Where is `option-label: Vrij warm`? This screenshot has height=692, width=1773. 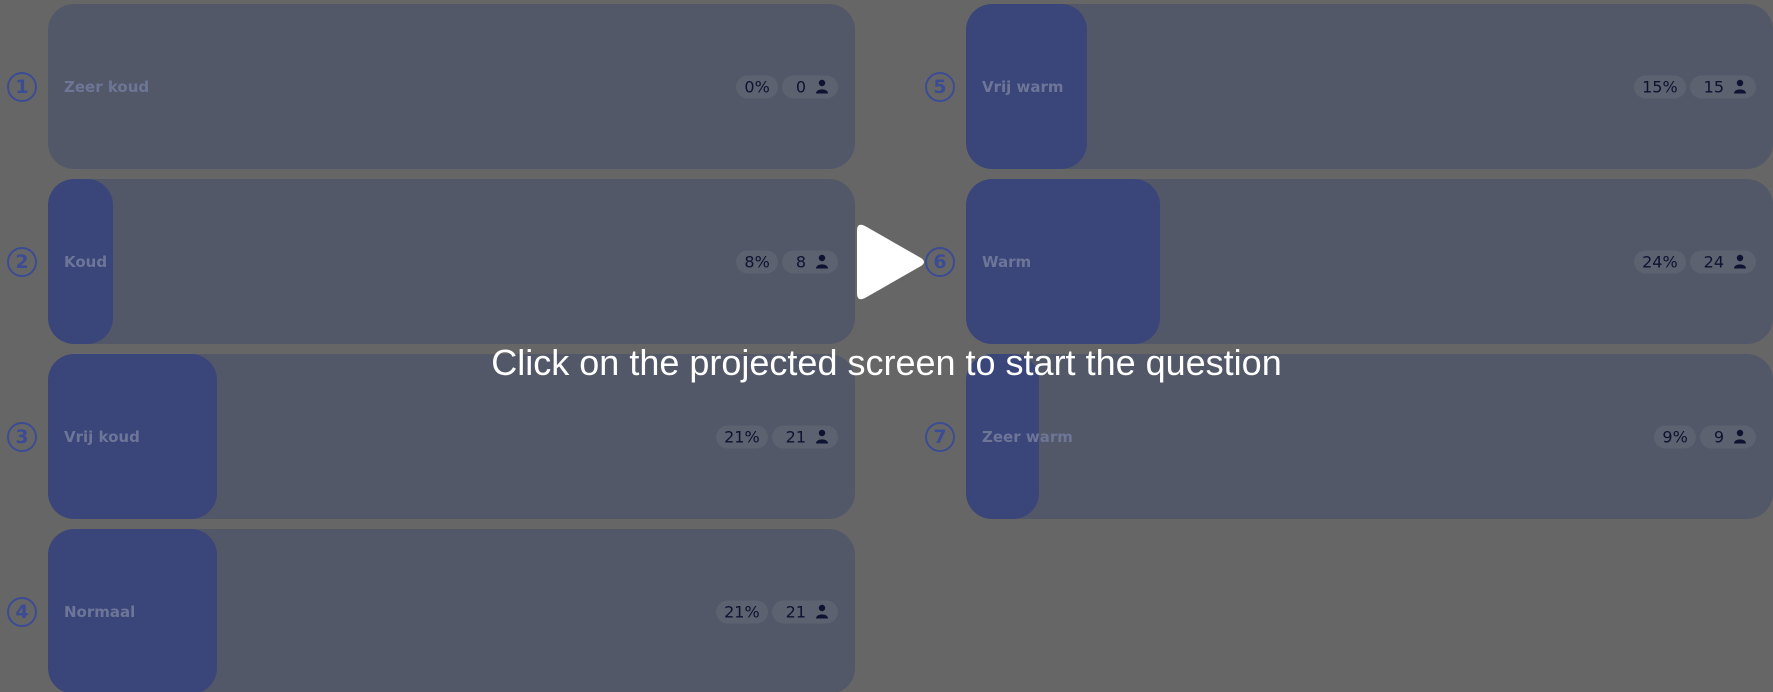
option-label: Vrij warm is located at coordinates (1023, 86).